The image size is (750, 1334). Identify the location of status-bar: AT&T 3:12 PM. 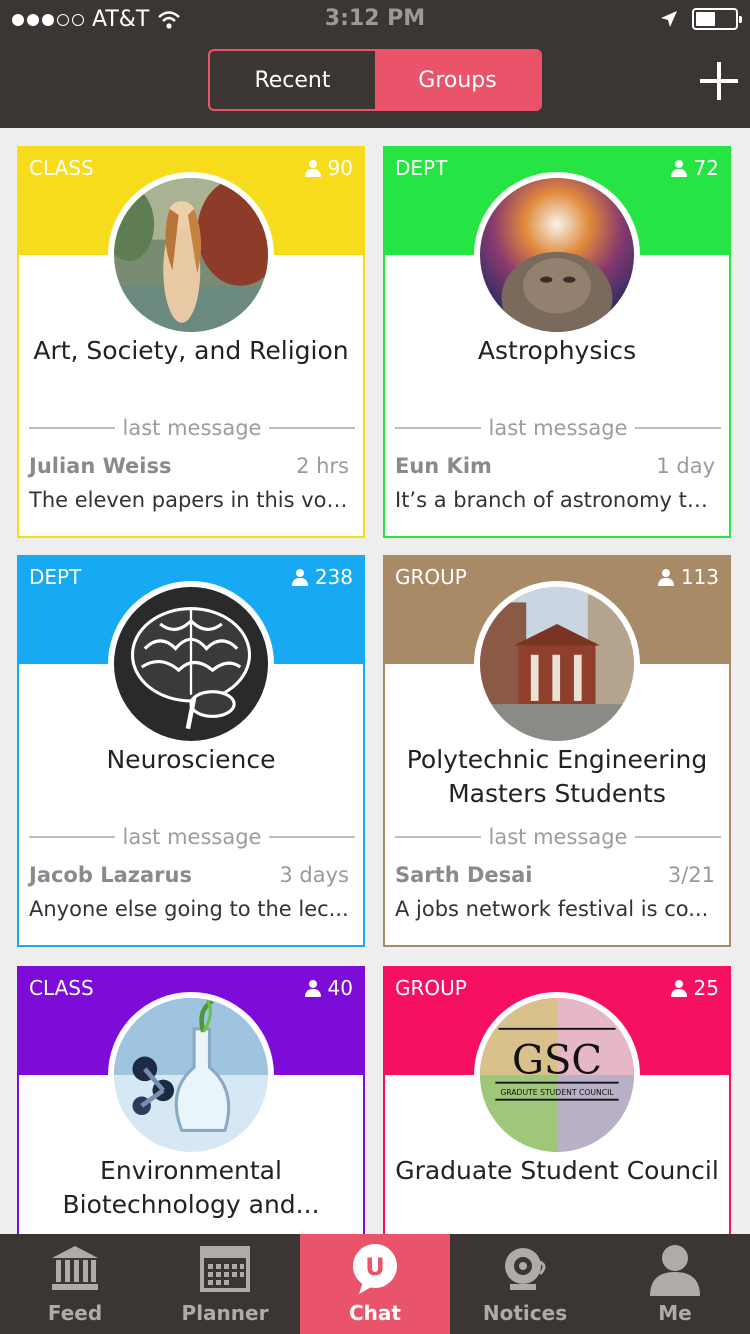
(375, 20).